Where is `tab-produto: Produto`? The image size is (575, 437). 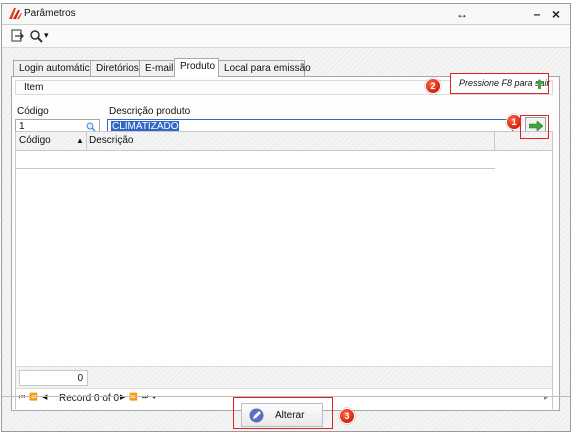 tab-produto: Produto is located at coordinates (196, 67).